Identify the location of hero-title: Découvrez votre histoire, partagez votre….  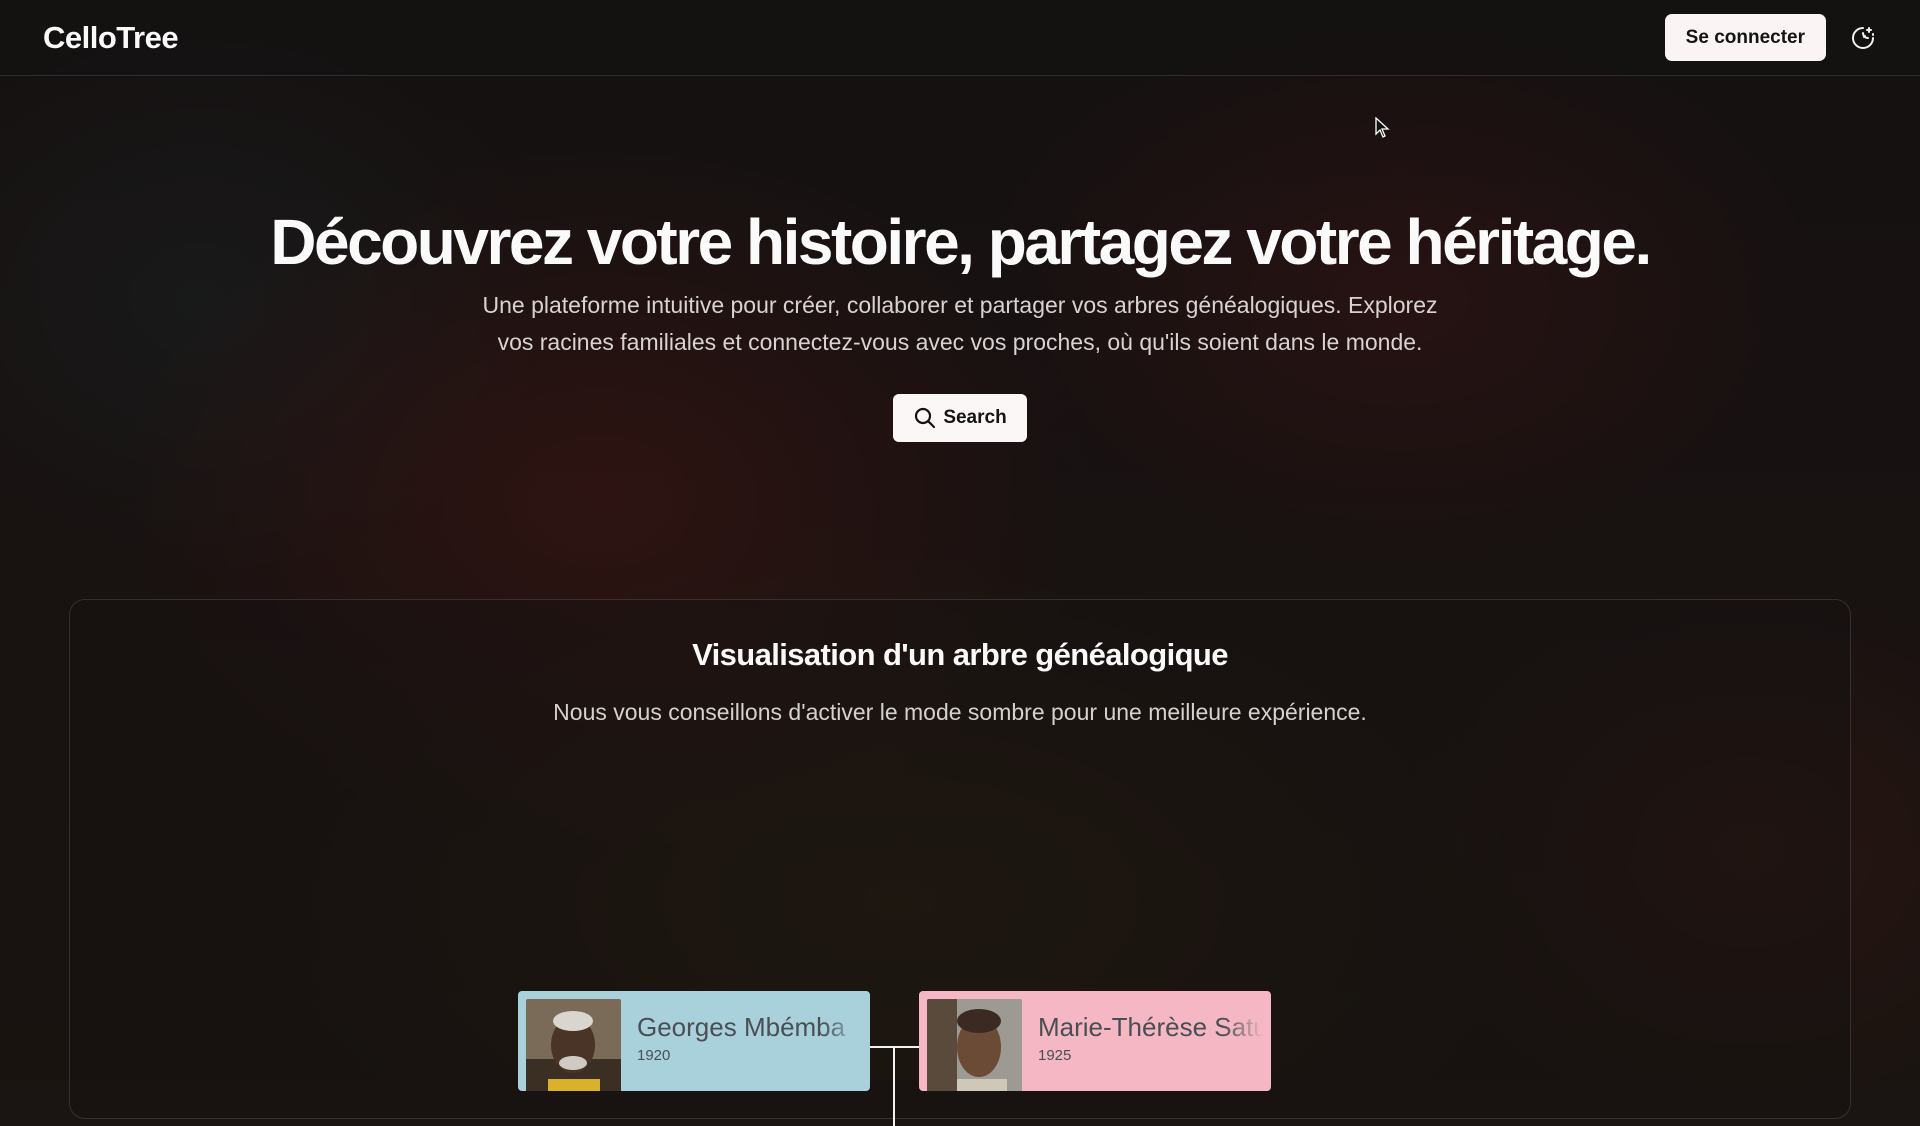
(960, 242).